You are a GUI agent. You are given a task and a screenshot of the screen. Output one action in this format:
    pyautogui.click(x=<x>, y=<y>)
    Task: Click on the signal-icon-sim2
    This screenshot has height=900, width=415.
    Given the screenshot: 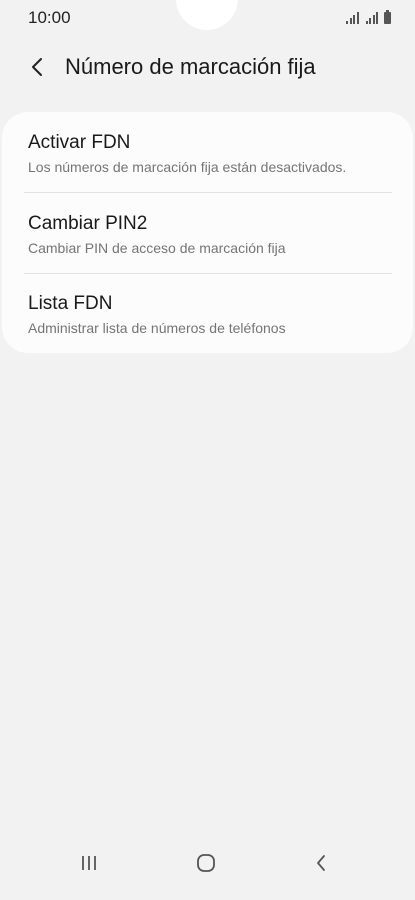 What is the action you would take?
    pyautogui.click(x=371, y=17)
    